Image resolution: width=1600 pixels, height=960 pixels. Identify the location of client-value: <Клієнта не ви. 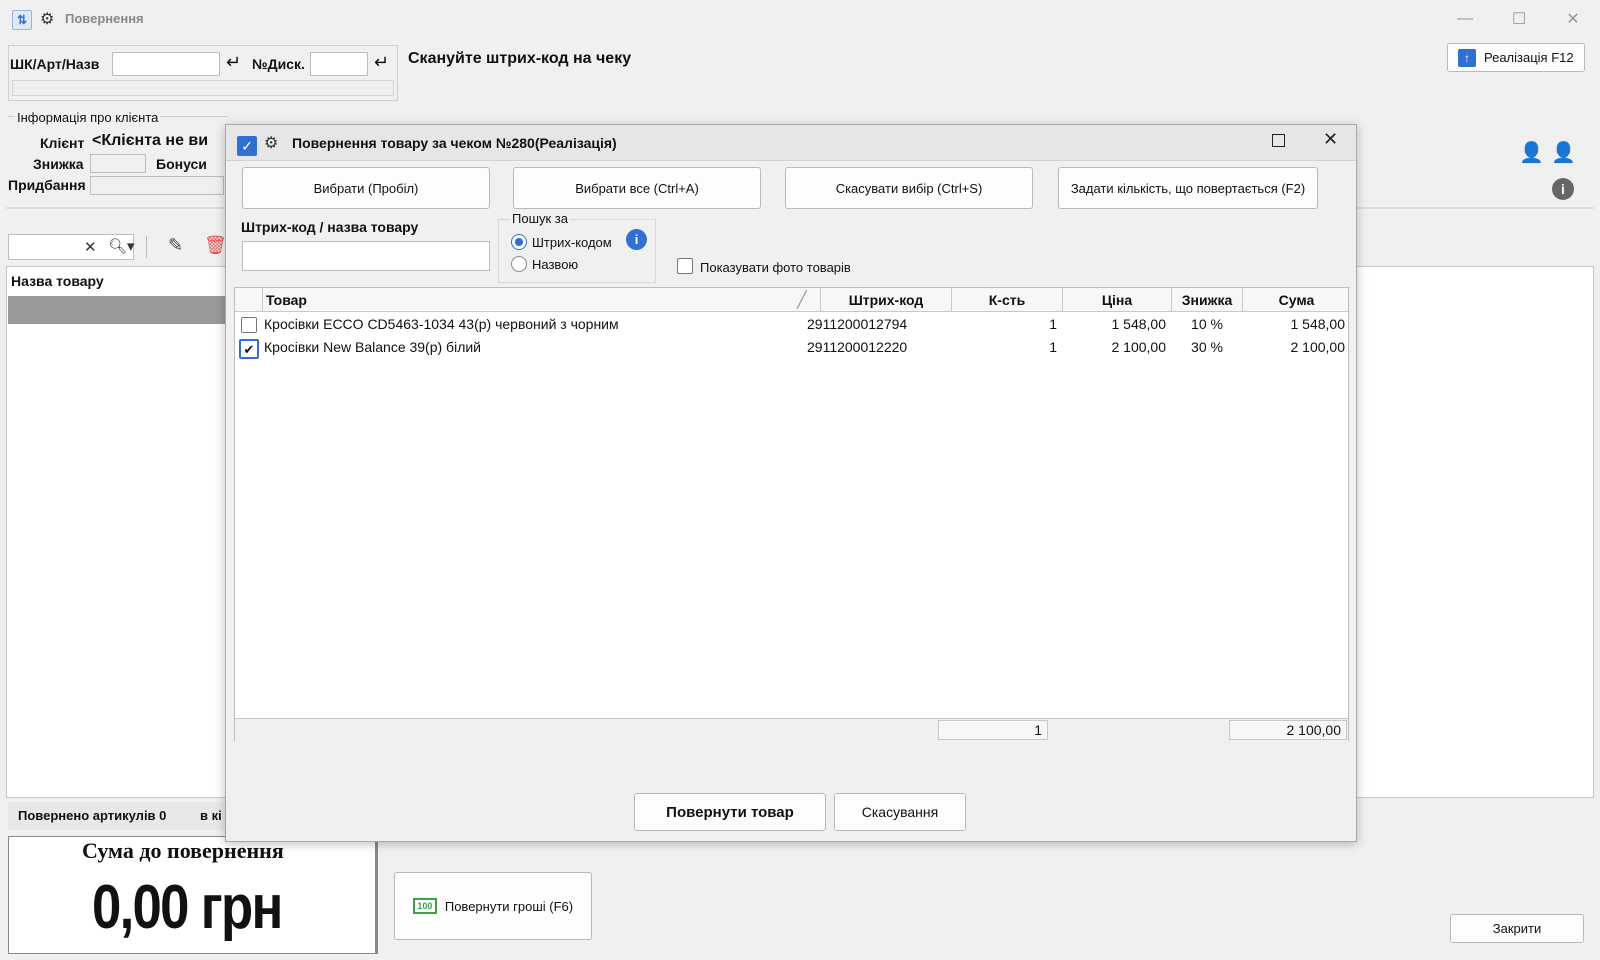
(150, 140).